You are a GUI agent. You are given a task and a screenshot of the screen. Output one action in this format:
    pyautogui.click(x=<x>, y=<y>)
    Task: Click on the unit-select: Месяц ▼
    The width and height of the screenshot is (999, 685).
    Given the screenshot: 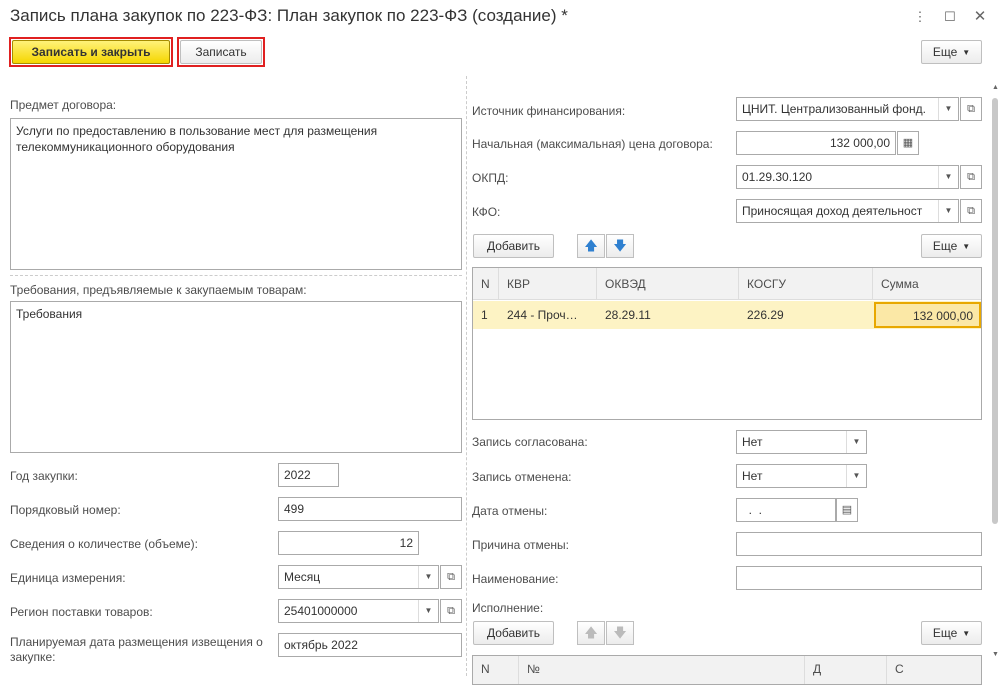 What is the action you would take?
    pyautogui.click(x=358, y=577)
    